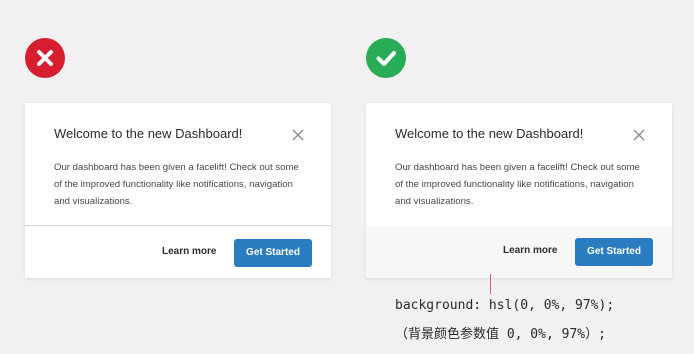 Image resolution: width=694 pixels, height=354 pixels. Describe the element at coordinates (490, 284) in the screenshot. I see `annotation-pointer-line` at that location.